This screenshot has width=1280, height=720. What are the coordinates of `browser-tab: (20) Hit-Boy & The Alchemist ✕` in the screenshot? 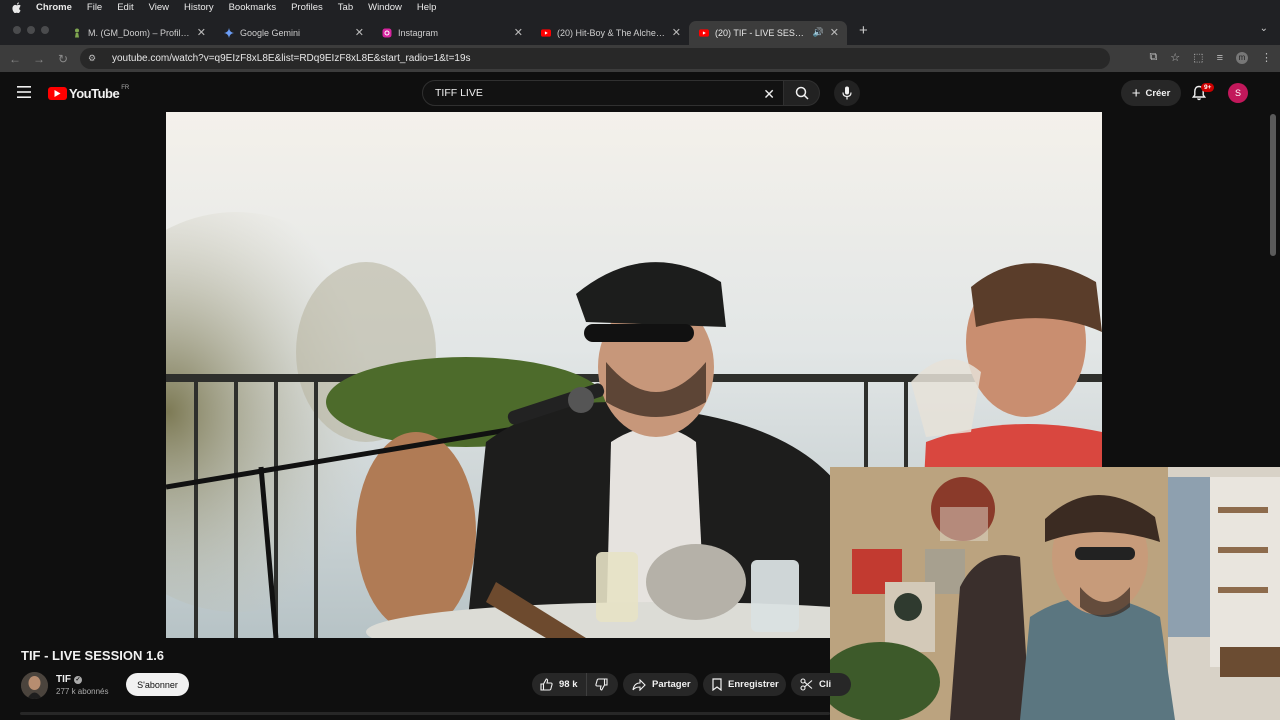 It's located at (610, 33).